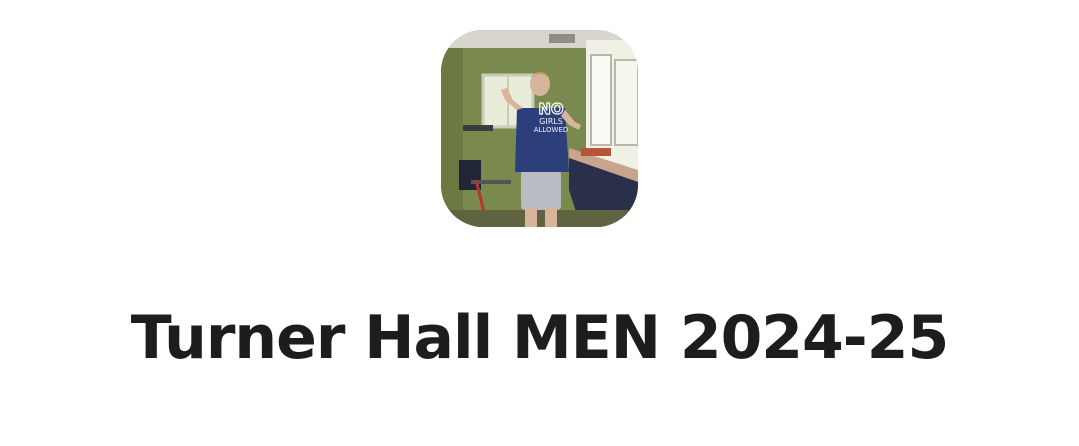  Describe the element at coordinates (539, 338) in the screenshot. I see `page-title: Turner Hall MEN 2024-25` at that location.